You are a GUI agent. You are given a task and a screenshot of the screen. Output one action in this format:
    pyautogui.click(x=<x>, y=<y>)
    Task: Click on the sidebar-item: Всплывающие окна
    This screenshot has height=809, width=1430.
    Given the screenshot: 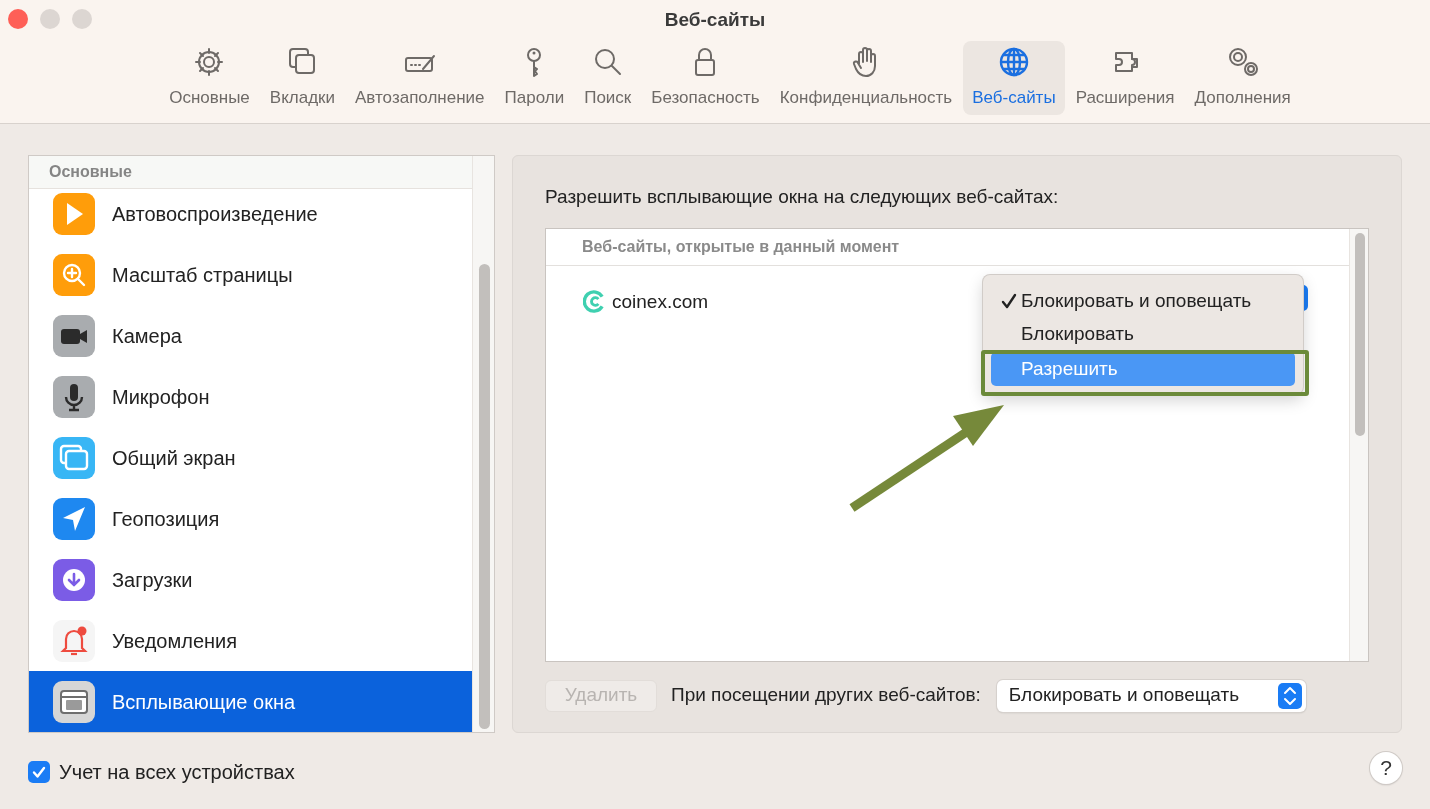 What is the action you would take?
    pyautogui.click(x=250, y=701)
    